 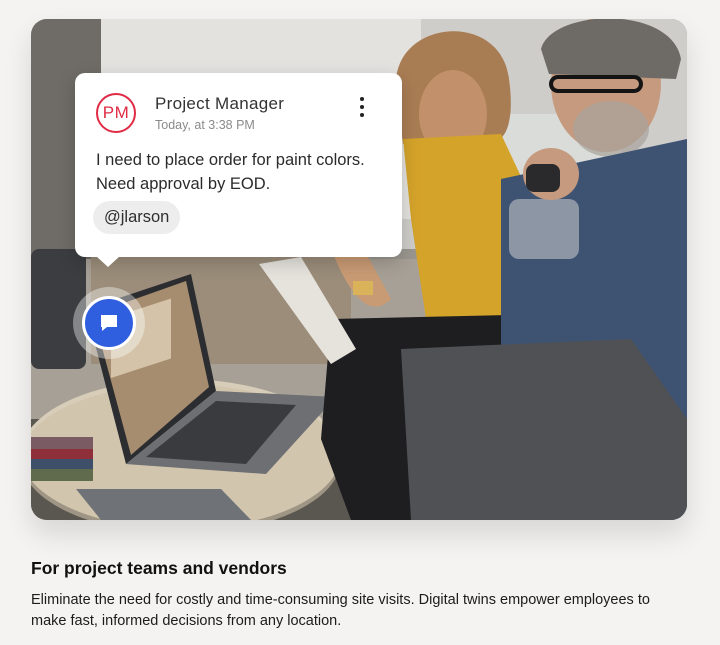 I want to click on mention-tag: @jlarson, so click(x=137, y=217).